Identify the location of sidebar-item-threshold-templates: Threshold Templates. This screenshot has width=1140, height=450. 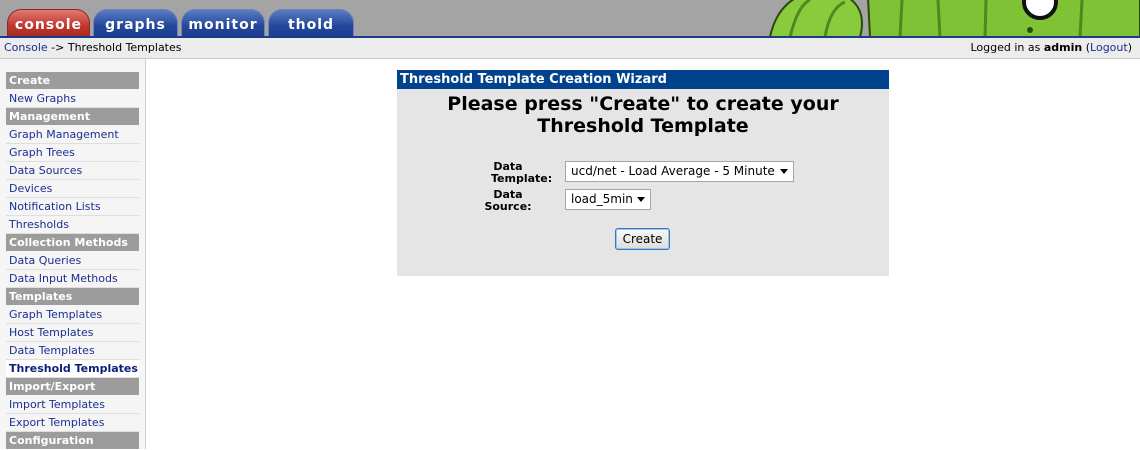
(72, 369).